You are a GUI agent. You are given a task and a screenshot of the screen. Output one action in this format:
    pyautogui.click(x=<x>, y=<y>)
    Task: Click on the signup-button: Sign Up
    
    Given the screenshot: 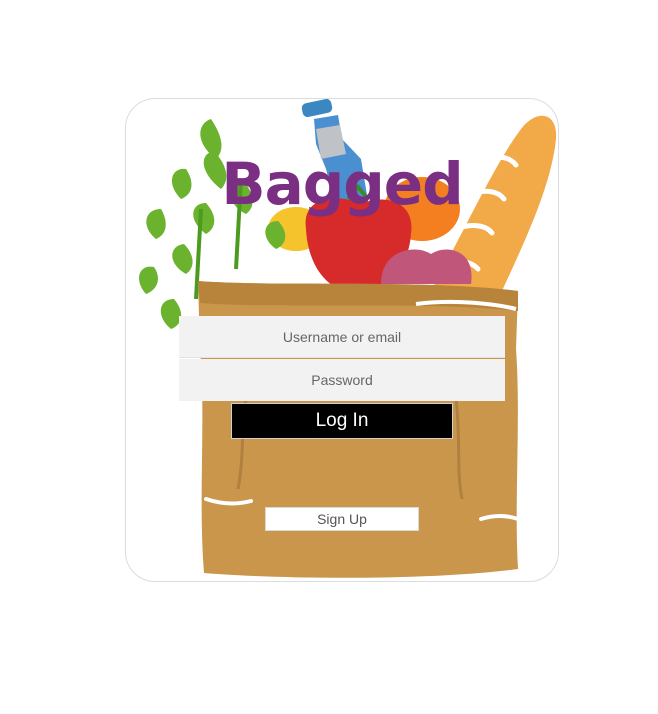 What is the action you would take?
    pyautogui.click(x=342, y=519)
    